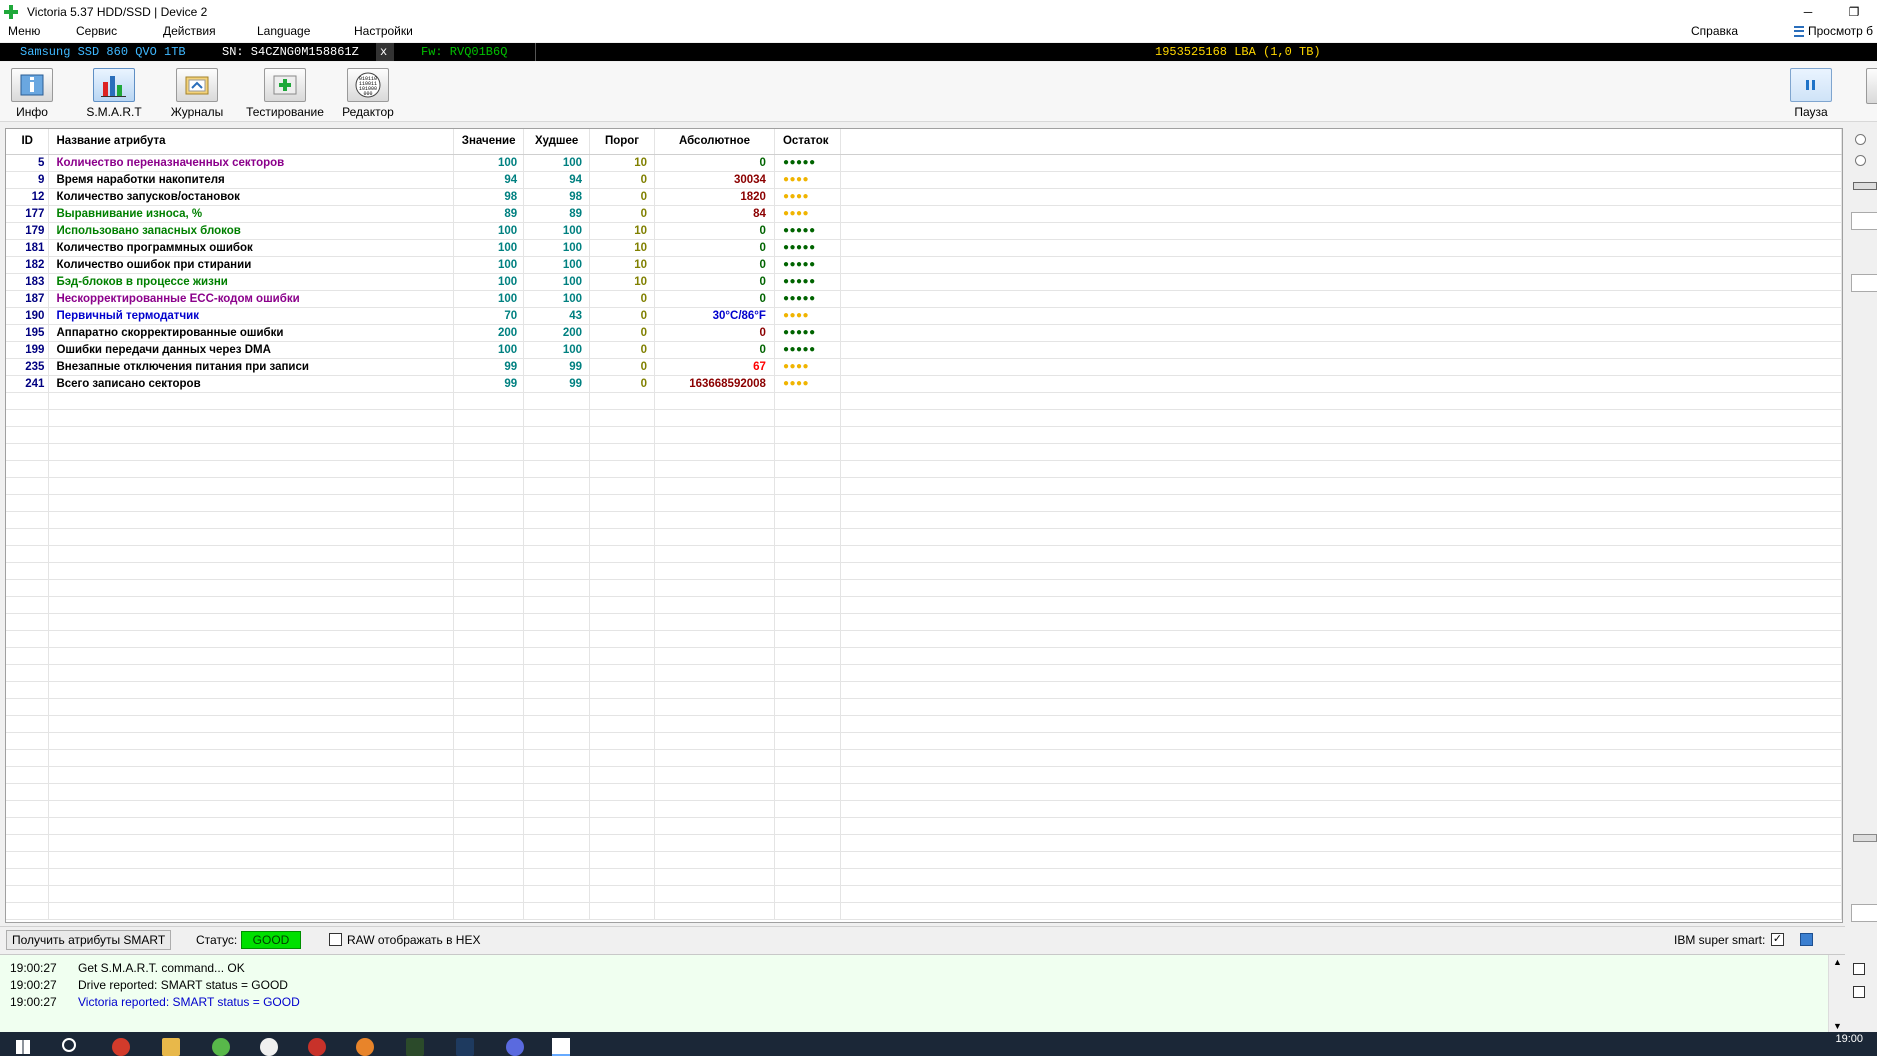 This screenshot has width=1877, height=1056. Describe the element at coordinates (489, 231) in the screenshot. I see `cell-value: 100` at that location.